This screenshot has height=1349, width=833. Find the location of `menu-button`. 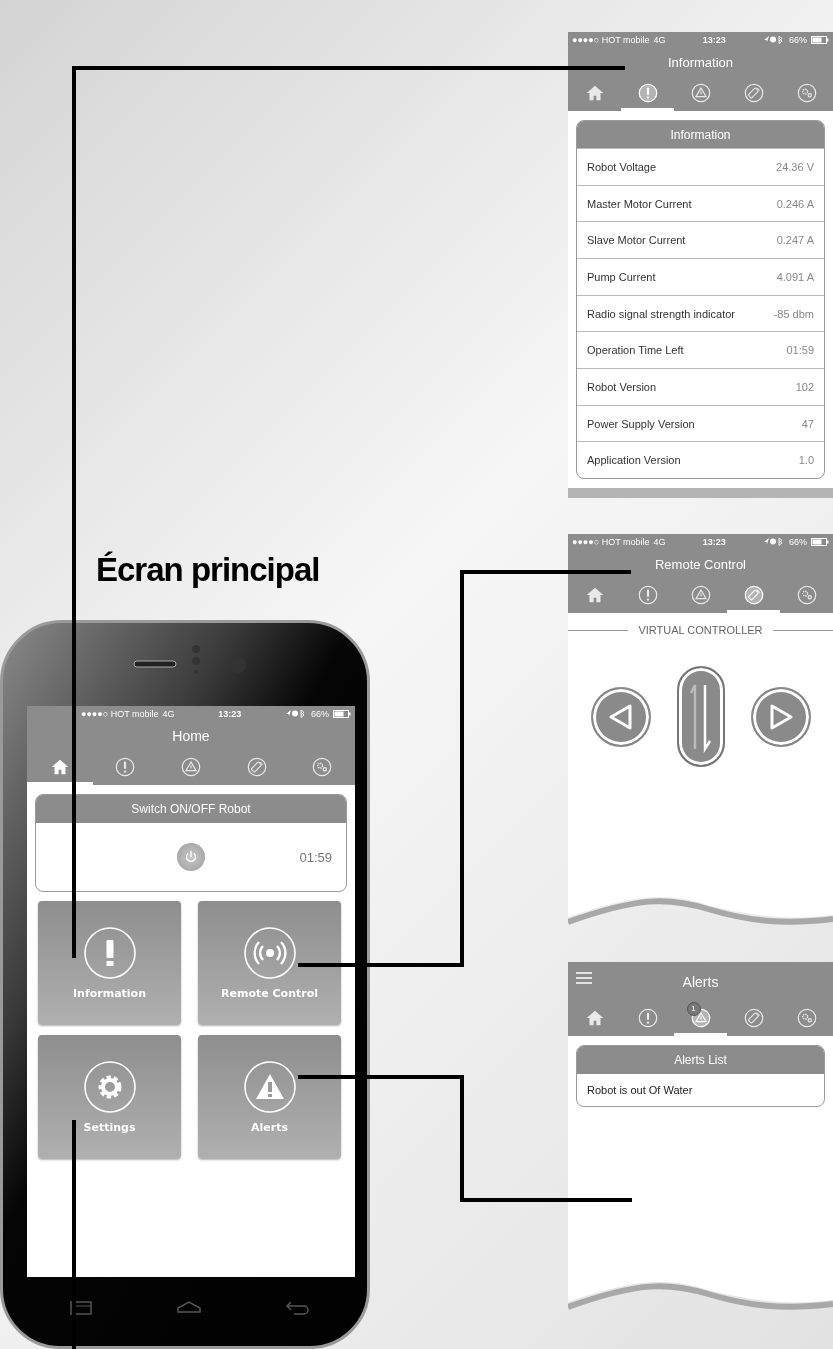

menu-button is located at coordinates (584, 978).